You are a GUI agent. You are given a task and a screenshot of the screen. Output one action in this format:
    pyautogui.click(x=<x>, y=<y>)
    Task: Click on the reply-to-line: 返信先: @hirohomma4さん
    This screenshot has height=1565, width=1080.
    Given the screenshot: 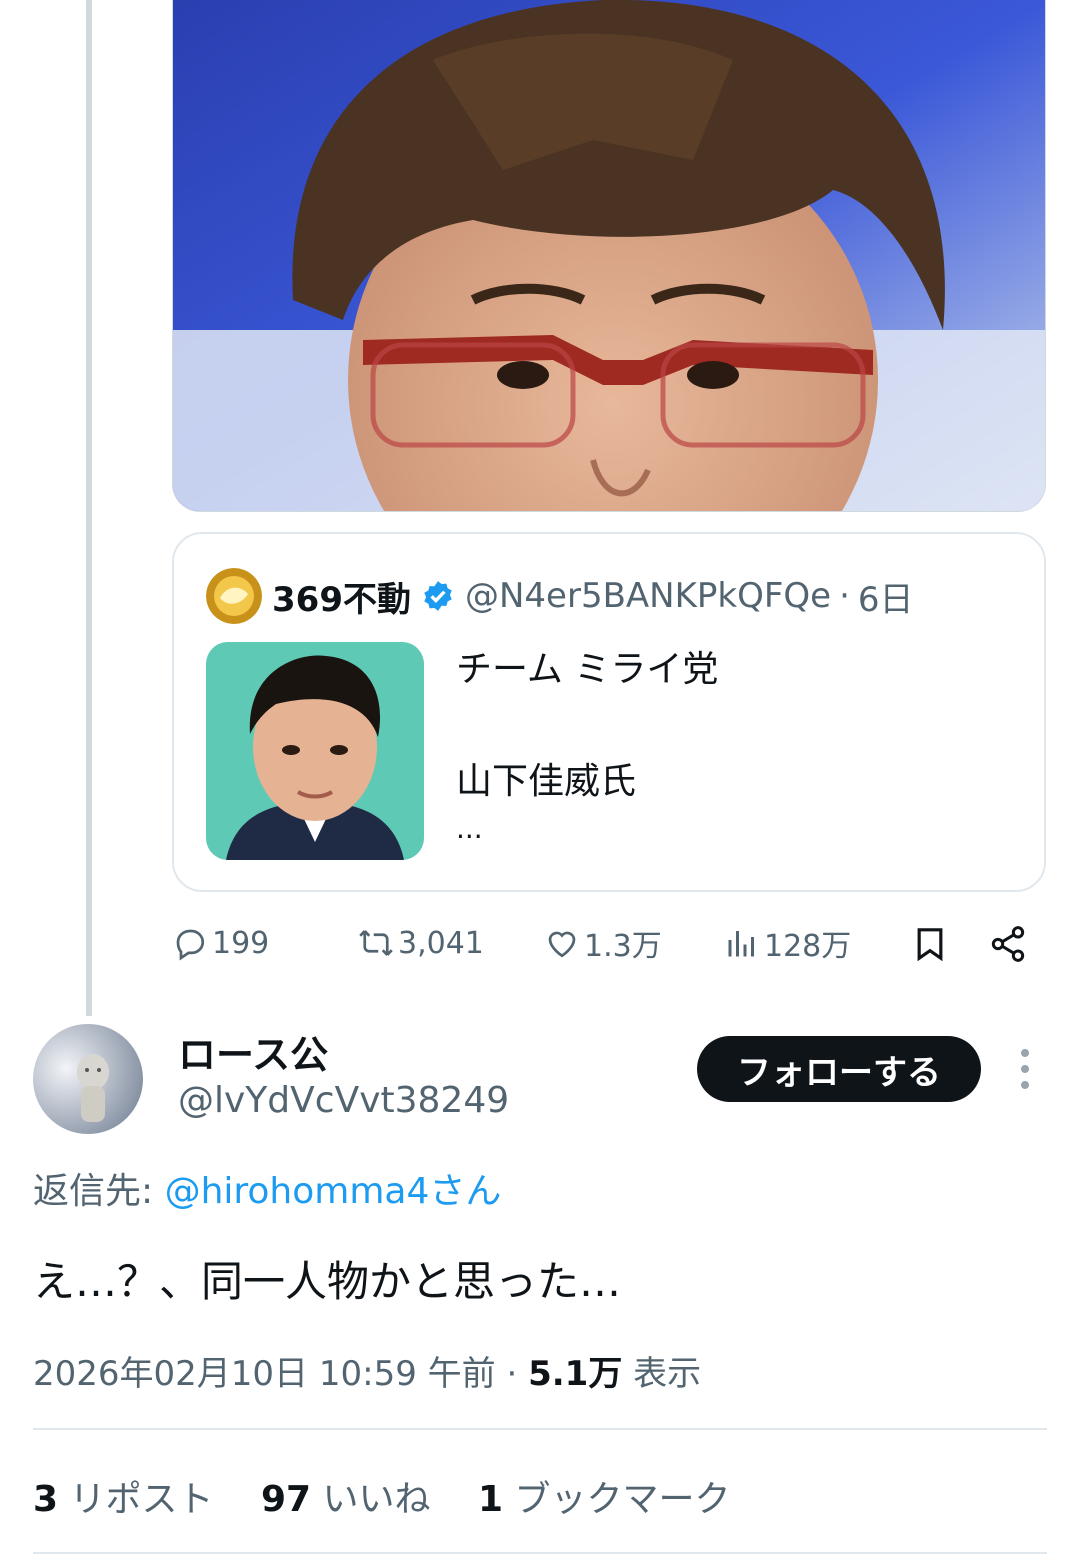 What is the action you would take?
    pyautogui.click(x=267, y=1188)
    